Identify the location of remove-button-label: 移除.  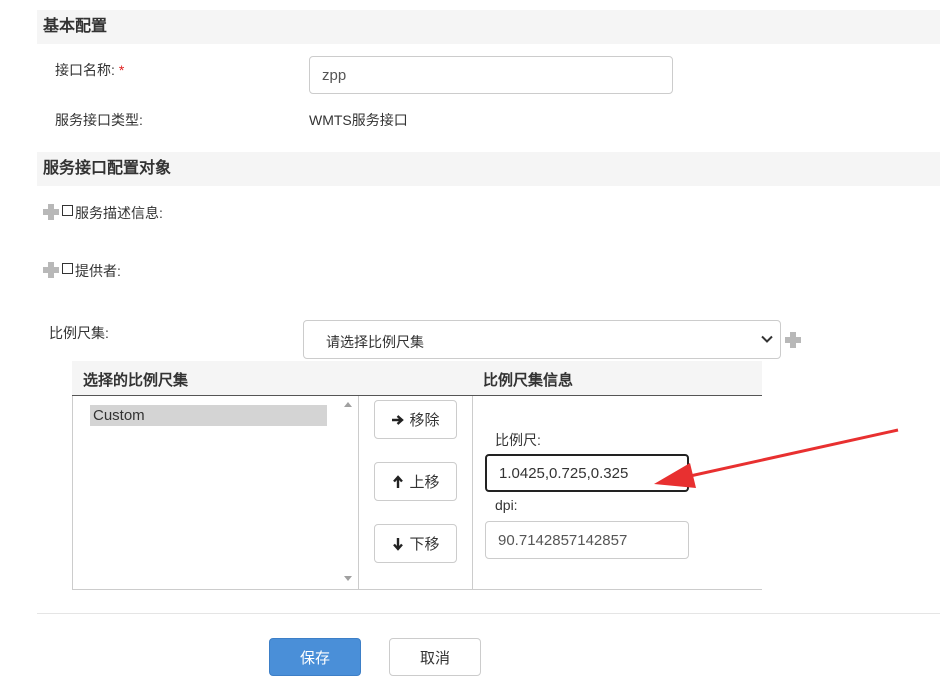
(424, 420).